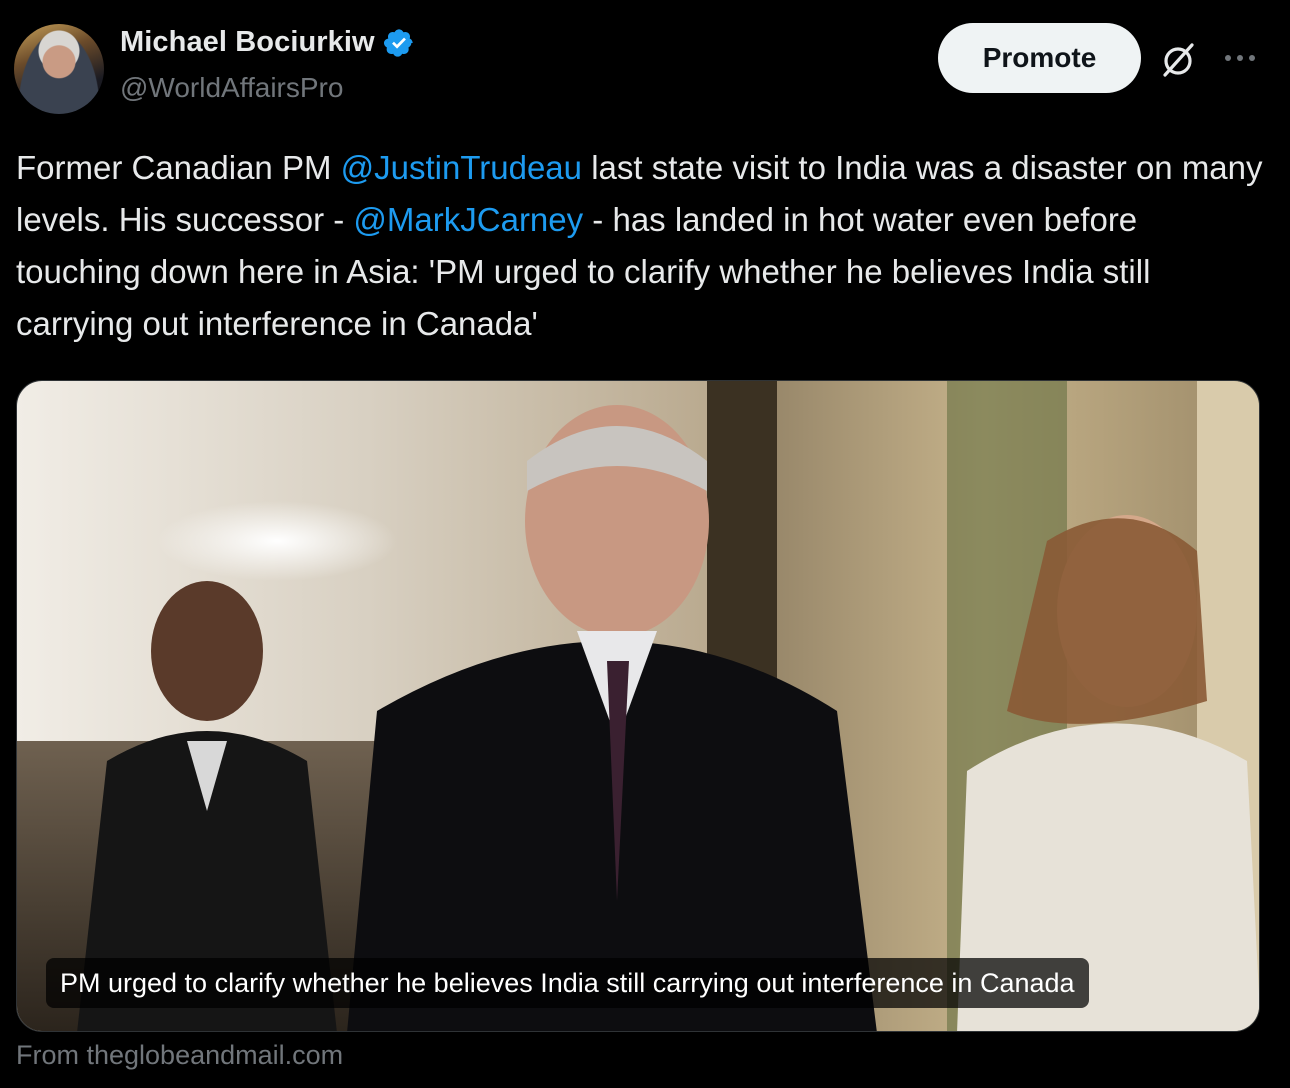 The image size is (1290, 1088). I want to click on card-source: From theglobeandmail.com, so click(179, 1055).